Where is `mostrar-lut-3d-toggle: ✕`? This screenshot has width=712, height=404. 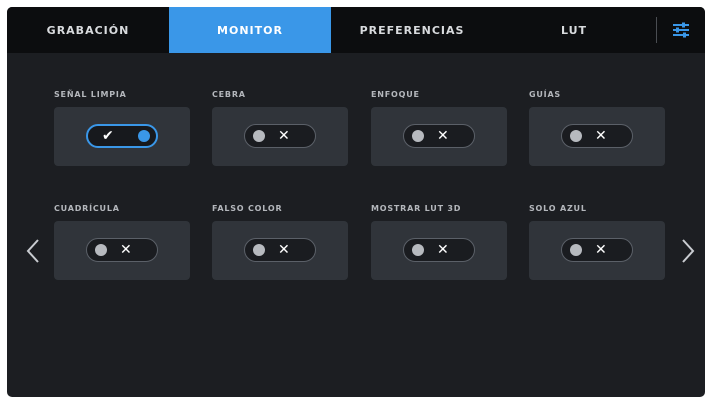
mostrar-lut-3d-toggle: ✕ is located at coordinates (439, 250).